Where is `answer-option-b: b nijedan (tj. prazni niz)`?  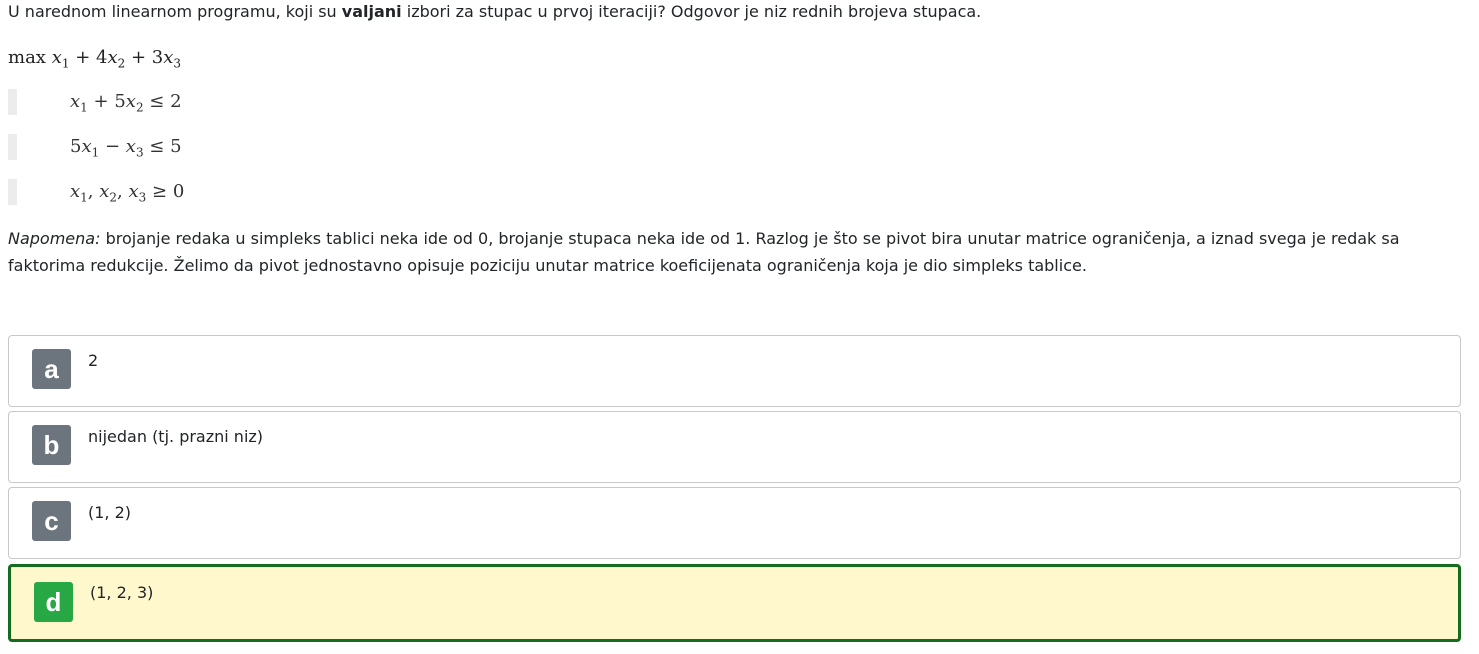 answer-option-b: b nijedan (tj. prazni niz) is located at coordinates (734, 447).